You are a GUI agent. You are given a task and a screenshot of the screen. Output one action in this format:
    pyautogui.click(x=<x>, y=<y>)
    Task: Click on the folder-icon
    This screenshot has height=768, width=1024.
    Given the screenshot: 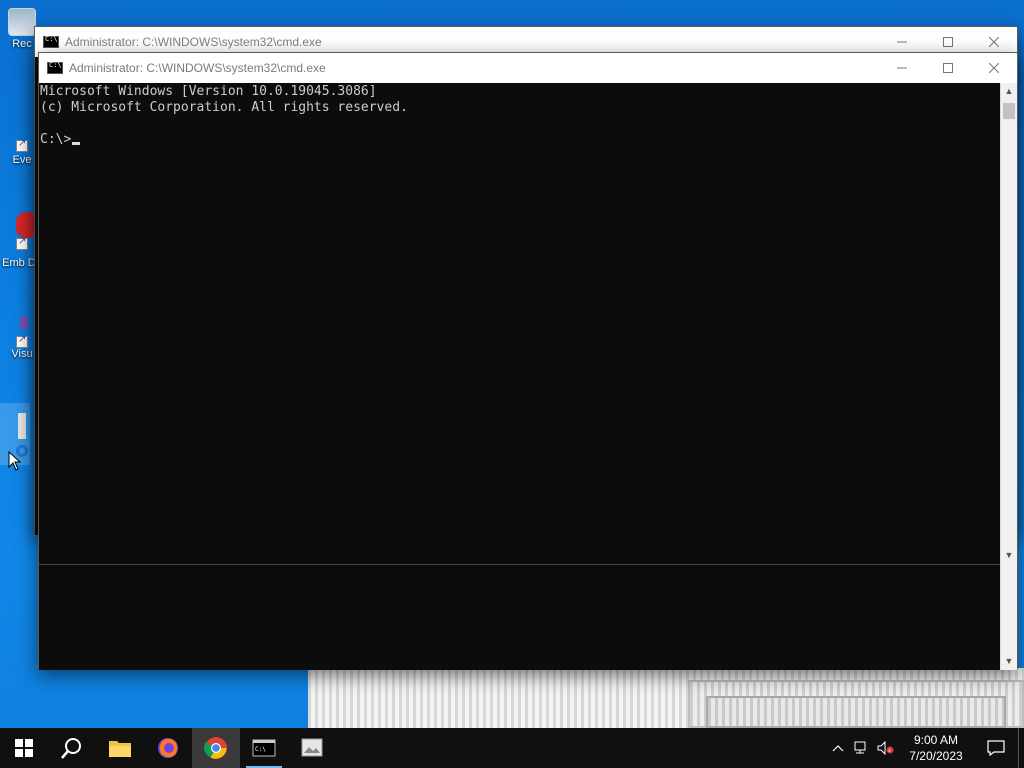 What is the action you would take?
    pyautogui.click(x=120, y=749)
    